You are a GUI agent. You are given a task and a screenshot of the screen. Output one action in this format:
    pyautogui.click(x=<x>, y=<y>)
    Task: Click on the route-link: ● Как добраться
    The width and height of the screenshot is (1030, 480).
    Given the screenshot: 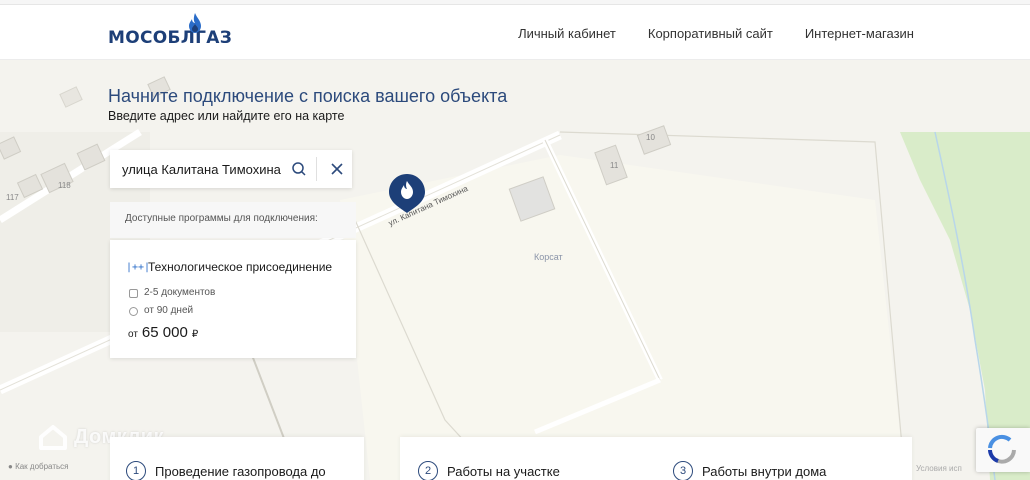 What is the action you would take?
    pyautogui.click(x=38, y=466)
    